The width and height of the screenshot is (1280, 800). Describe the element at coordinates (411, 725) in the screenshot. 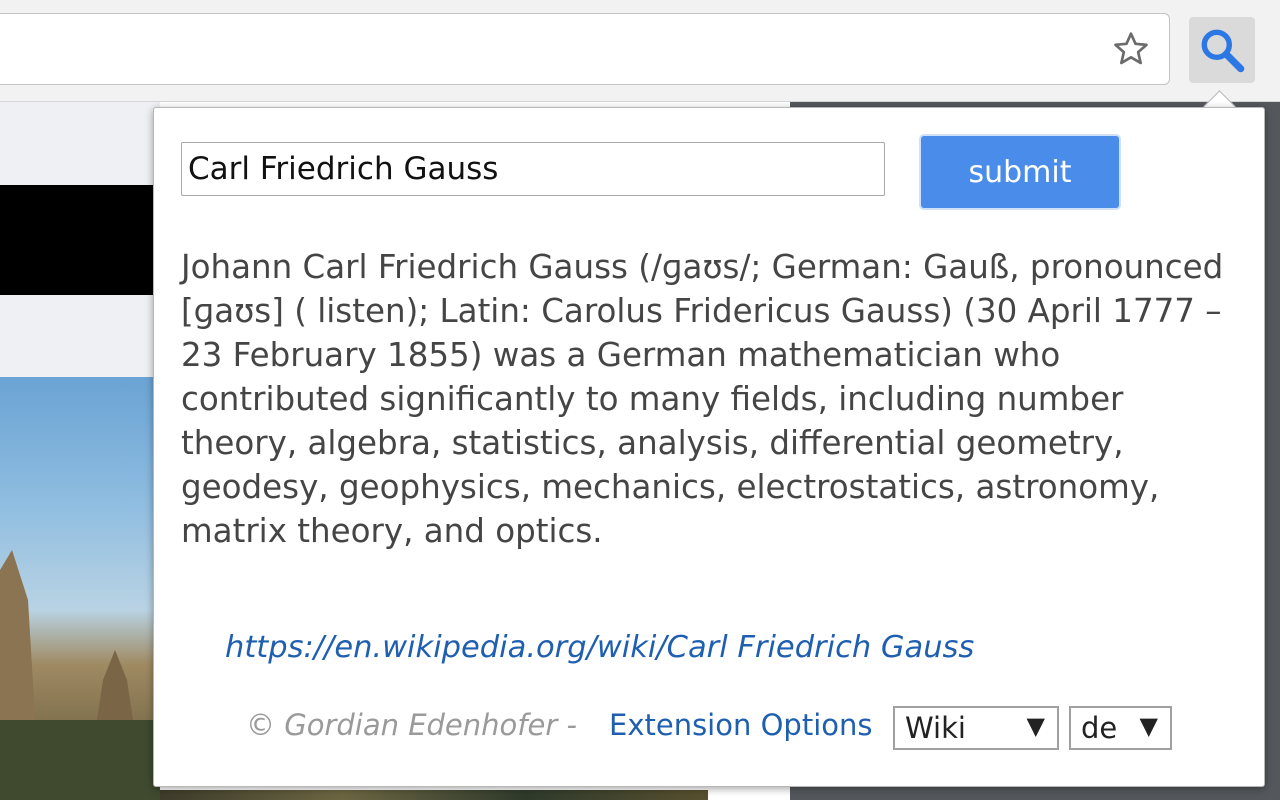

I see `copyright-text: © Gordian Edenhofer -` at that location.